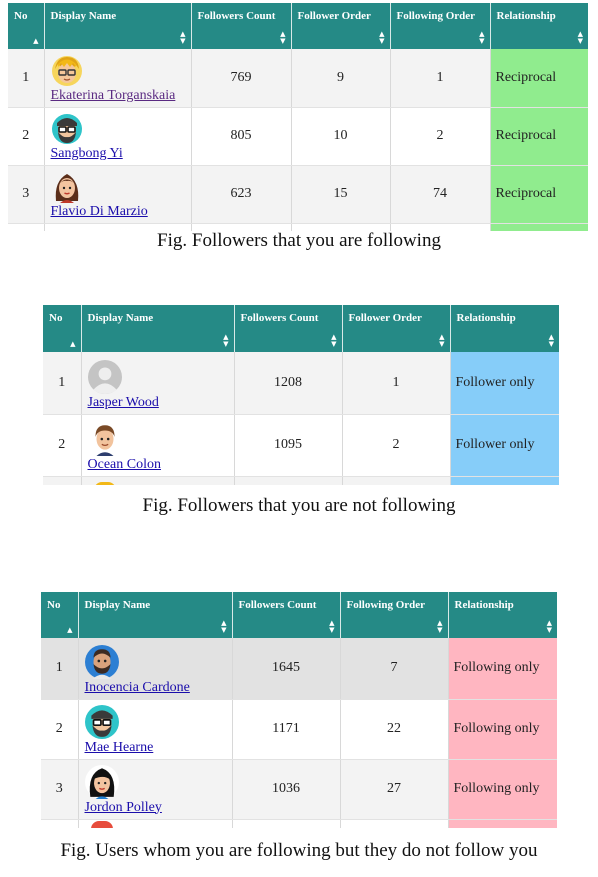  What do you see at coordinates (119, 747) in the screenshot?
I see `user-name-link: Mae Hearne` at bounding box center [119, 747].